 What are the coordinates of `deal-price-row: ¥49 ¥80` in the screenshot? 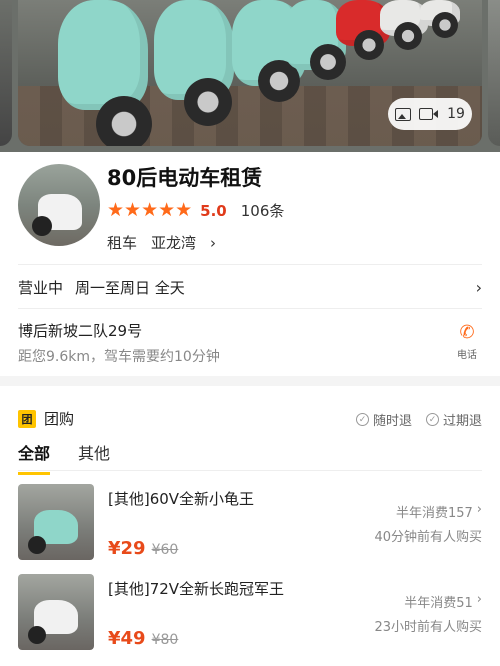 It's located at (143, 638).